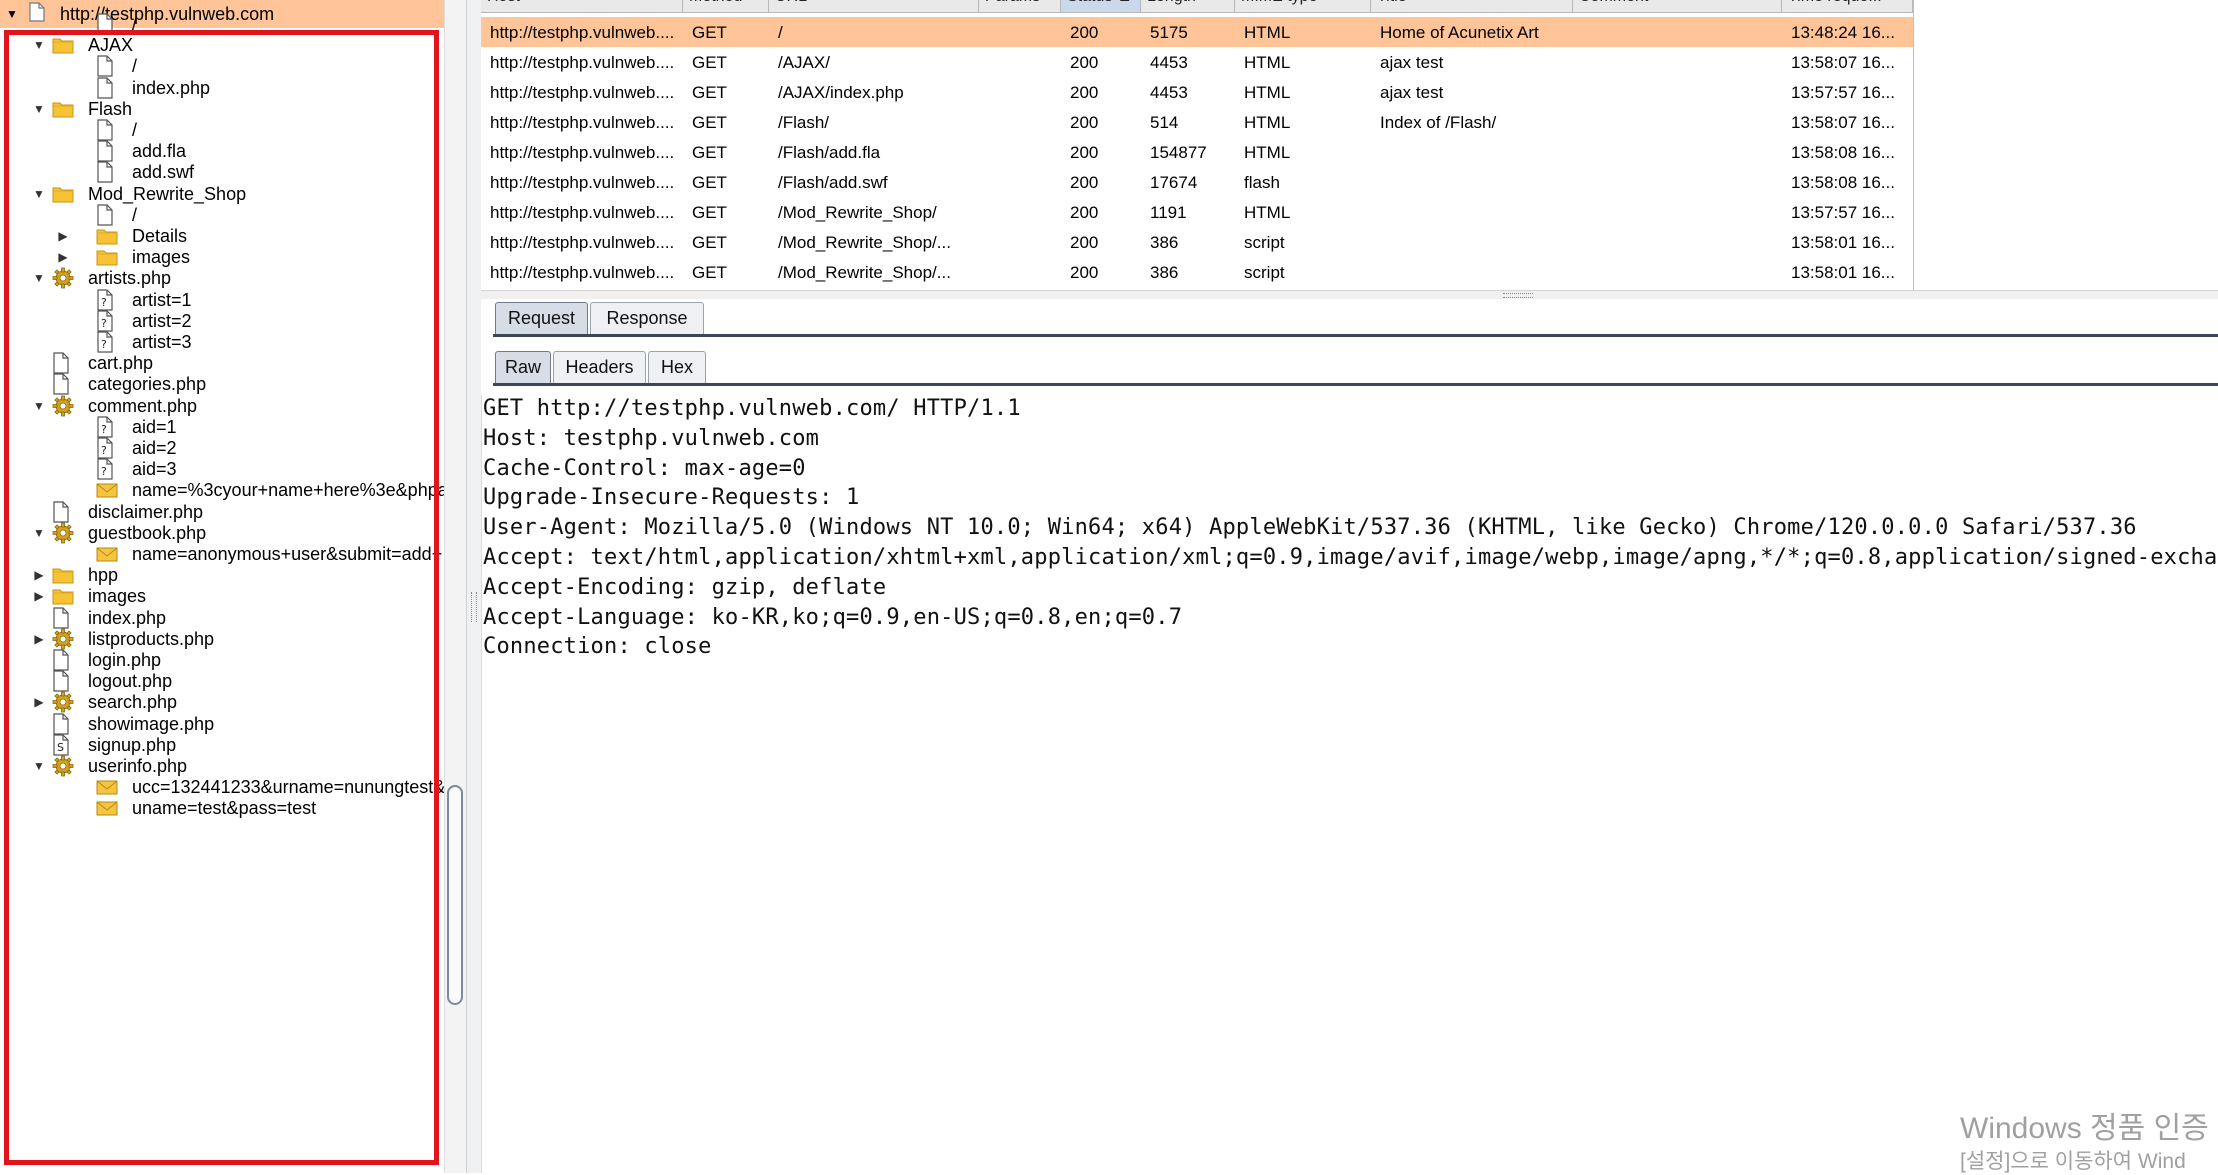  What do you see at coordinates (147, 384) in the screenshot?
I see `tree-item-label: categories.php` at bounding box center [147, 384].